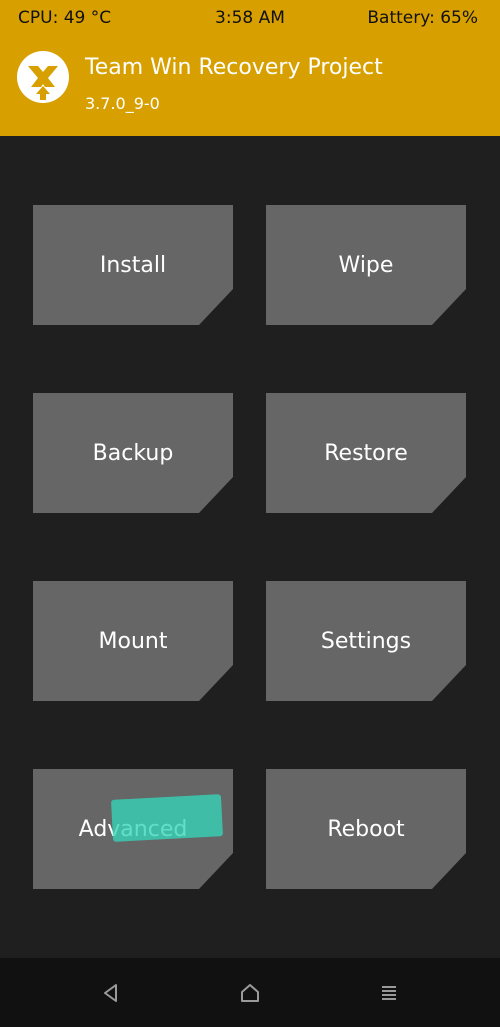 This screenshot has height=1027, width=500. I want to click on settings-label: Settings, so click(366, 641).